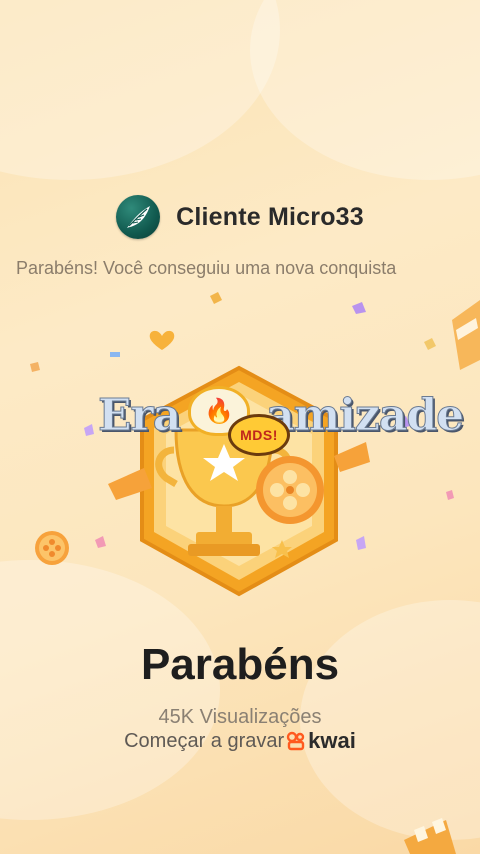 The image size is (480, 854). Describe the element at coordinates (295, 741) in the screenshot. I see `kwai-icon` at that location.